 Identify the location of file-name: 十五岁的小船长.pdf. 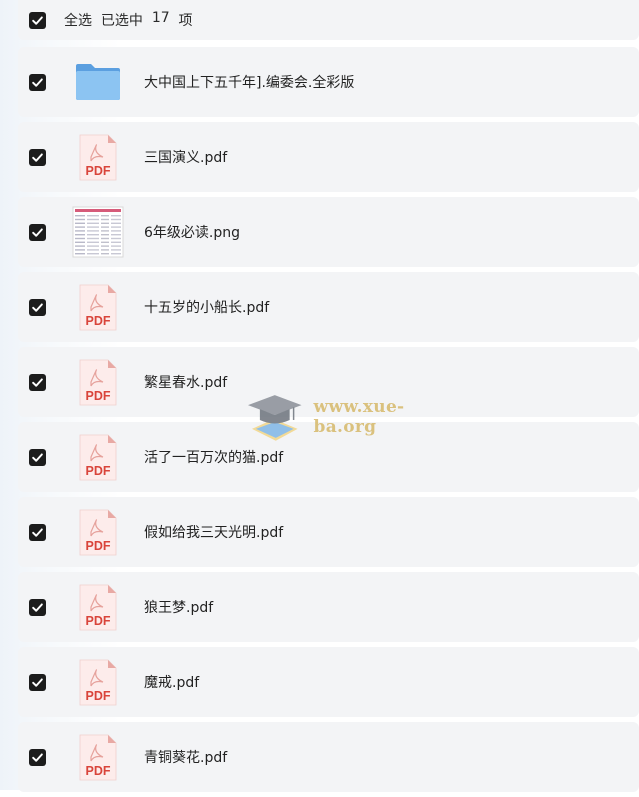
(206, 307).